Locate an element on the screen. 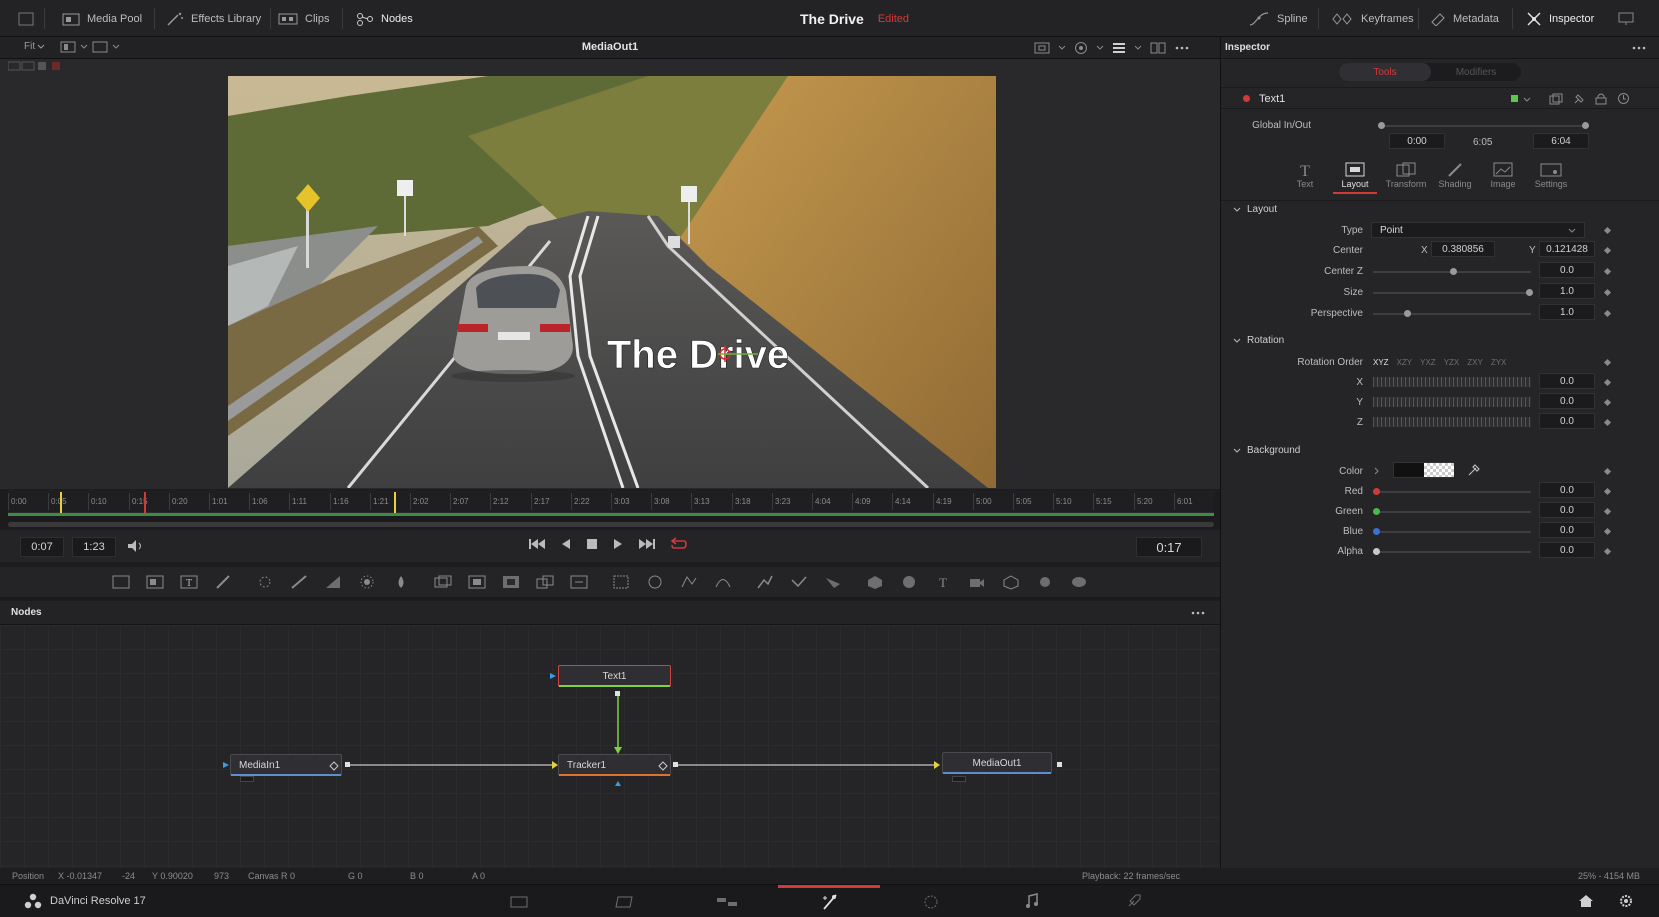  layout-section-header: Layout is located at coordinates (1255, 209).